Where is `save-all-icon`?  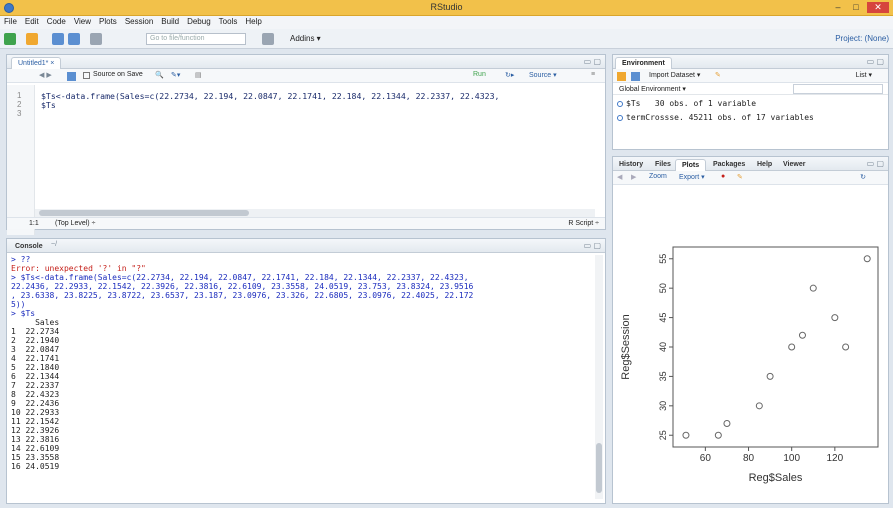
save-all-icon is located at coordinates (74, 39).